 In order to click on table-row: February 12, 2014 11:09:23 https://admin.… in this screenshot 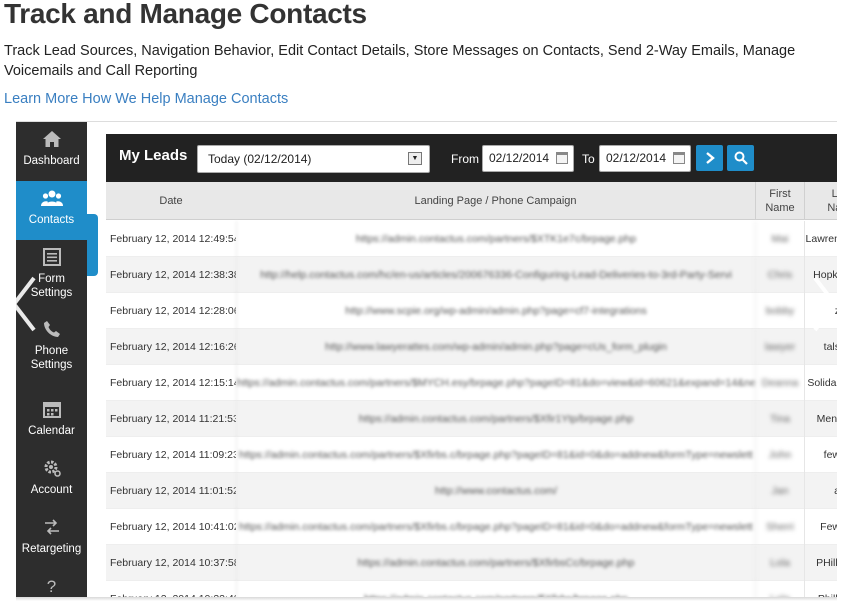, I will do `click(471, 455)`.